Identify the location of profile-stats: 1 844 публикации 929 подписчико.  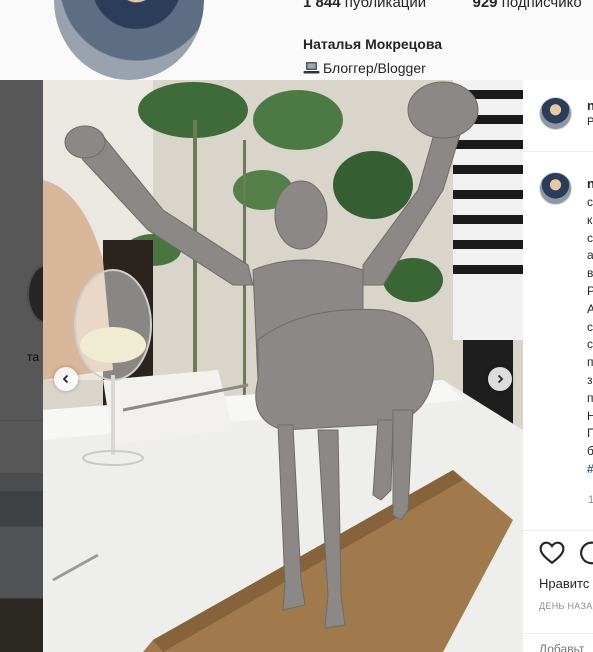
(442, 5).